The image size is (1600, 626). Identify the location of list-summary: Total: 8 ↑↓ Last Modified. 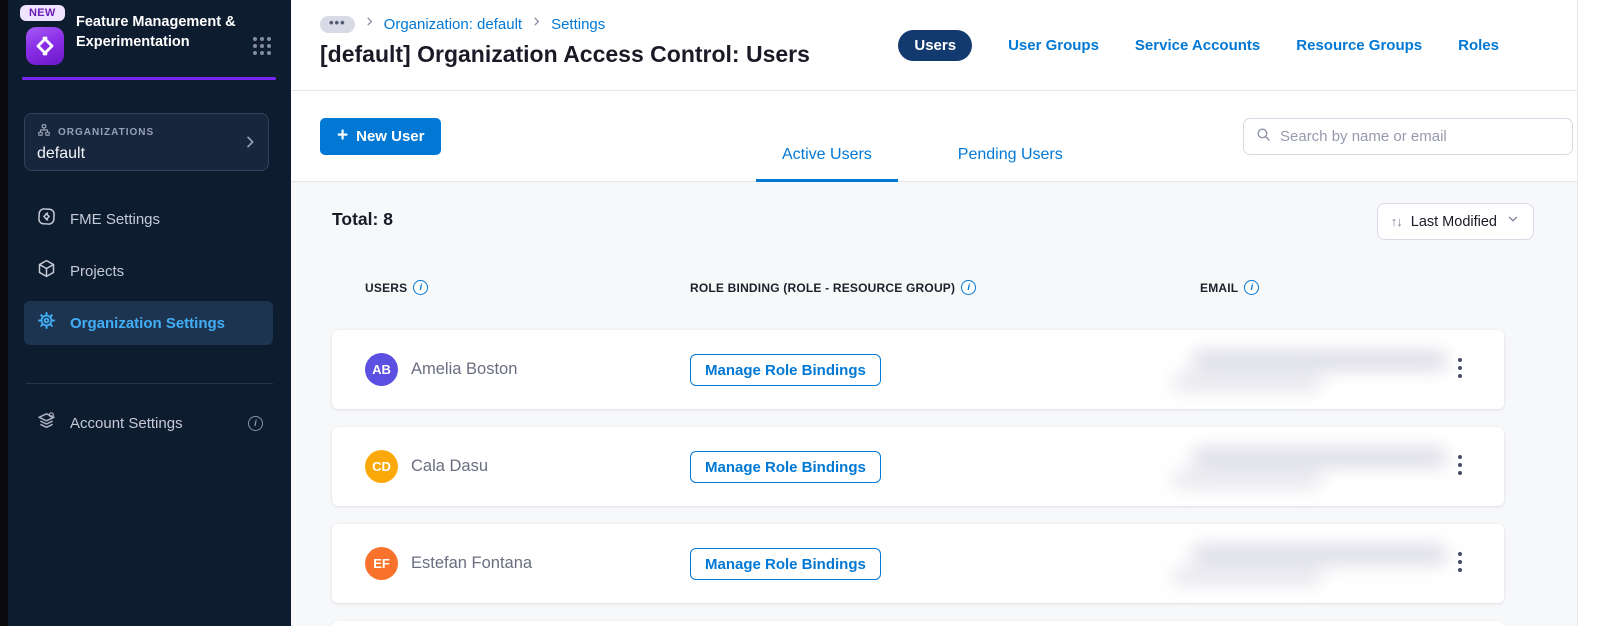
(933, 226).